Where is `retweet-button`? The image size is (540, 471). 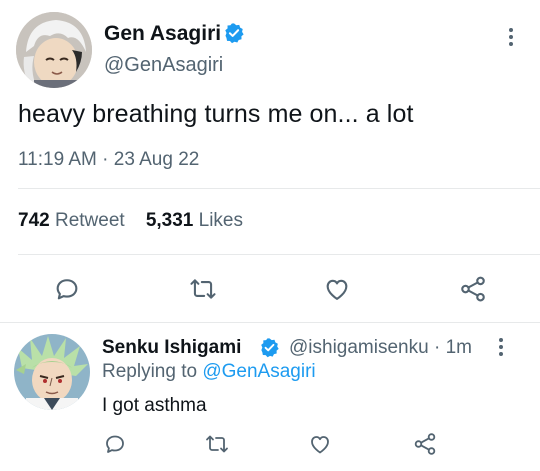
retweet-button is located at coordinates (203, 289).